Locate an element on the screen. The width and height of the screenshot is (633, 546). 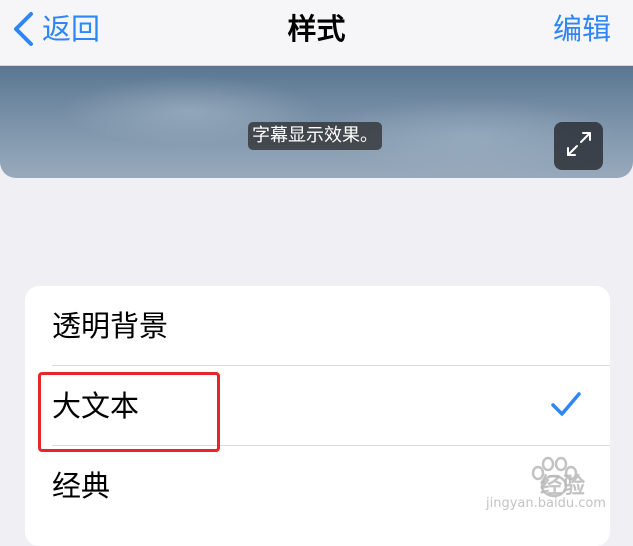
checkmark-icon is located at coordinates (566, 406).